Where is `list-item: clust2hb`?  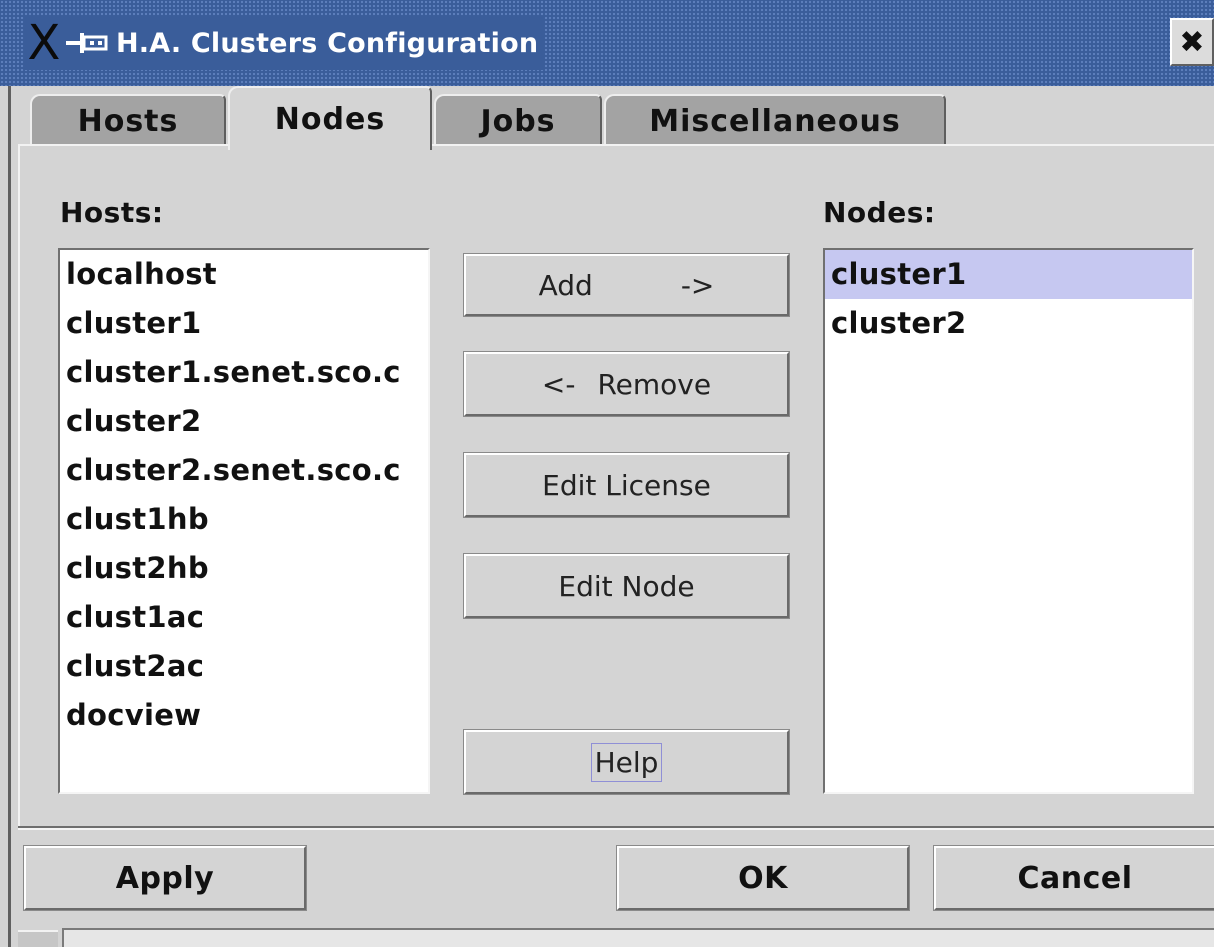 list-item: clust2hb is located at coordinates (244, 568).